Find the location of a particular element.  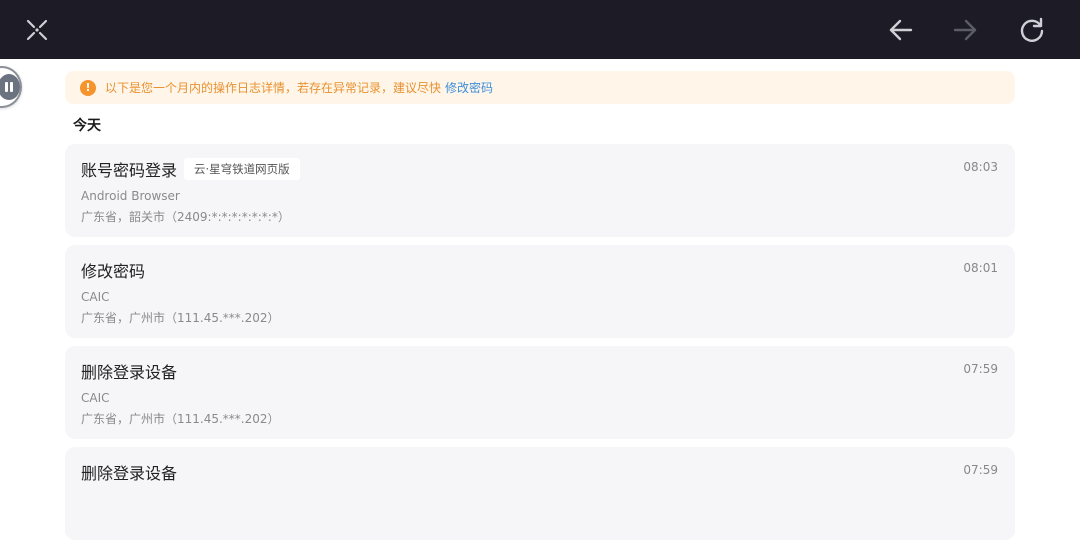

floating-assistant-button is located at coordinates (11, 87).